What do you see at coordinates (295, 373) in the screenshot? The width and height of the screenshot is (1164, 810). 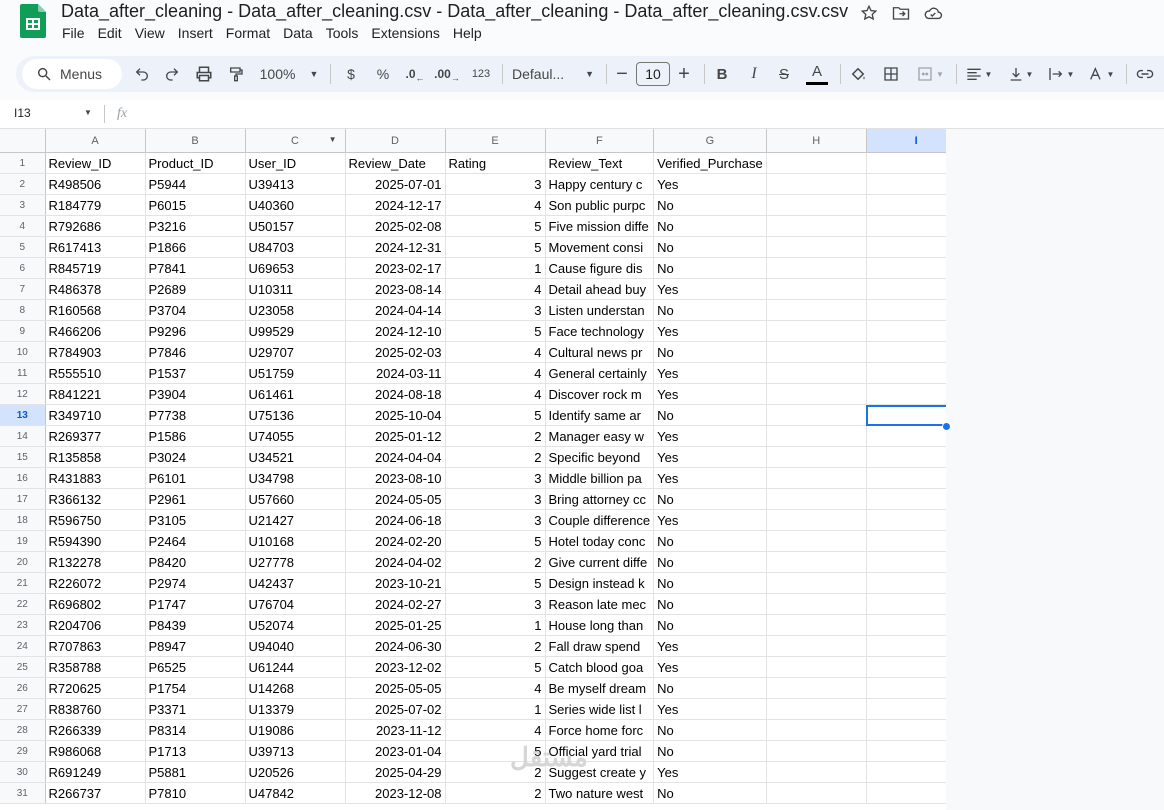 I see `cell-c11: U51759` at bounding box center [295, 373].